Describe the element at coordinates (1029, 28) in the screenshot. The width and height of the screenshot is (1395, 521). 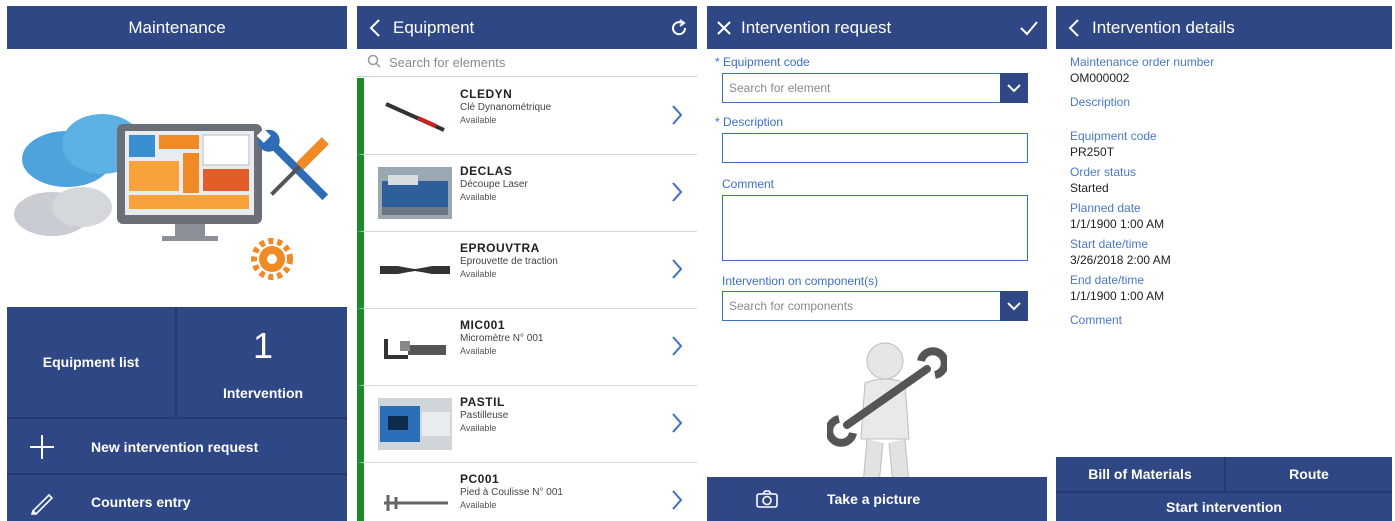
I see `checkmark-icon` at that location.